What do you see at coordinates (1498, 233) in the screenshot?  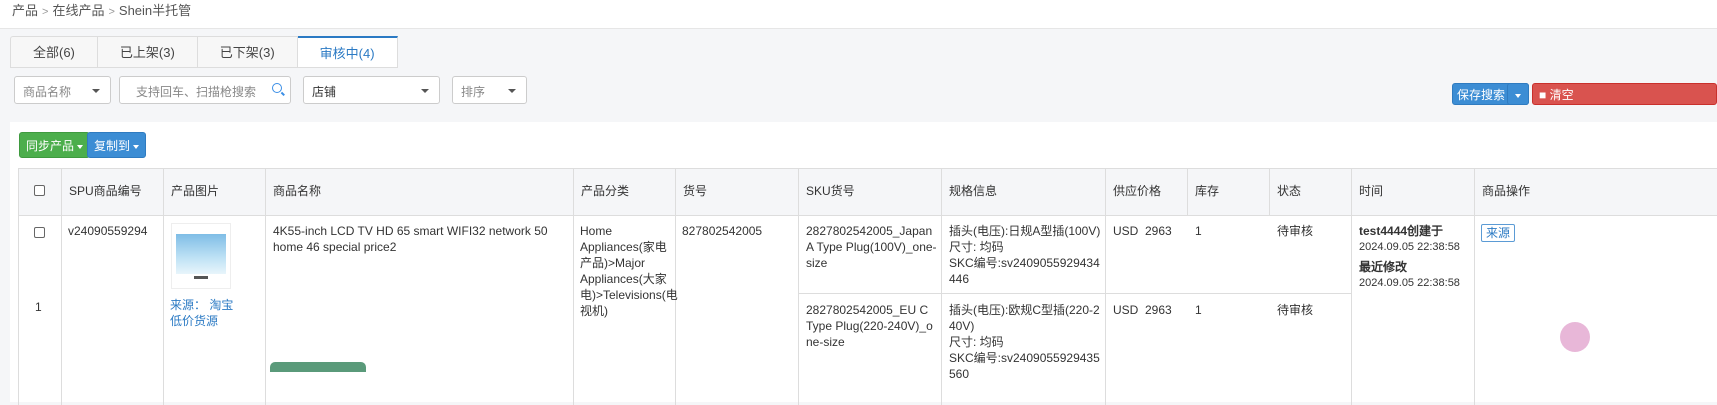 I see `source-button: 来源` at bounding box center [1498, 233].